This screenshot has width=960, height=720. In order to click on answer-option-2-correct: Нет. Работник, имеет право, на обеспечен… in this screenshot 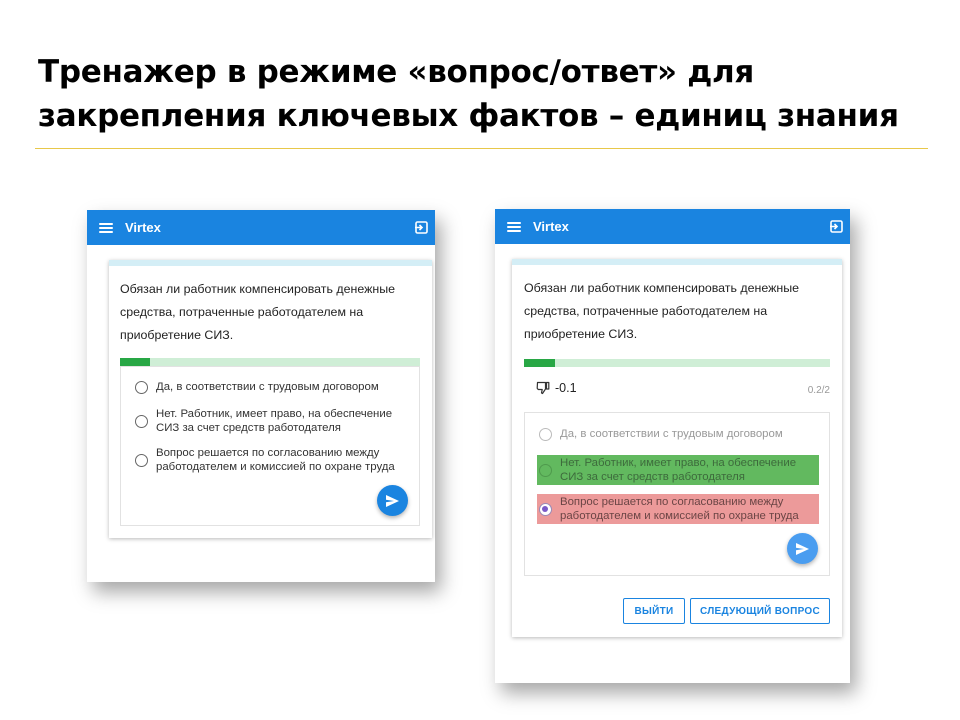, I will do `click(678, 470)`.